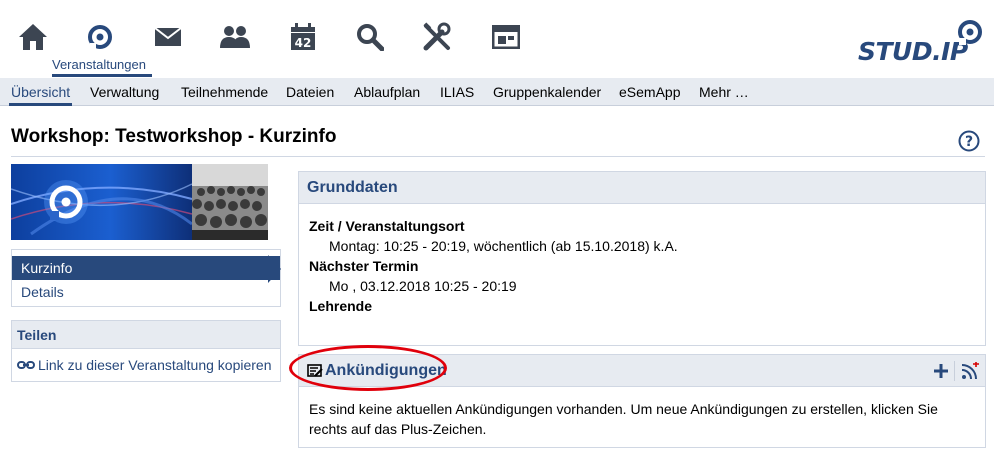  Describe the element at coordinates (310, 92) in the screenshot. I see `tab-dateien: Dateien` at that location.